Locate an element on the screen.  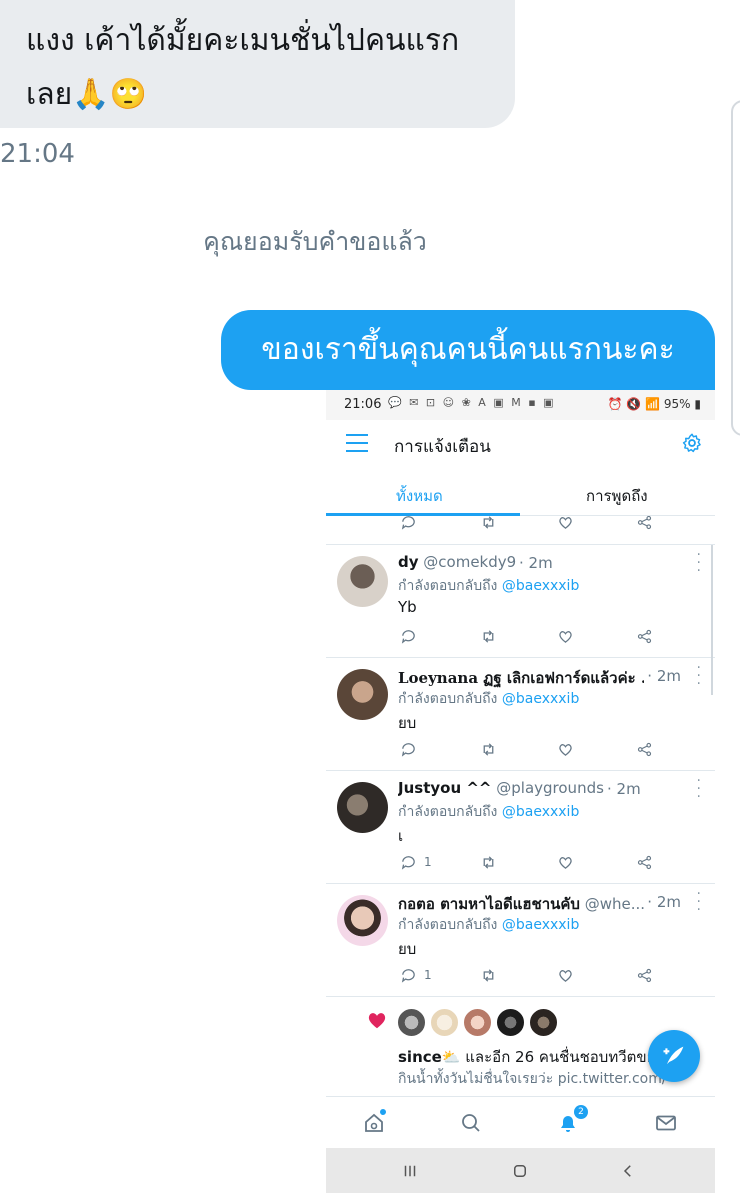
home-button-icon is located at coordinates (520, 1171).